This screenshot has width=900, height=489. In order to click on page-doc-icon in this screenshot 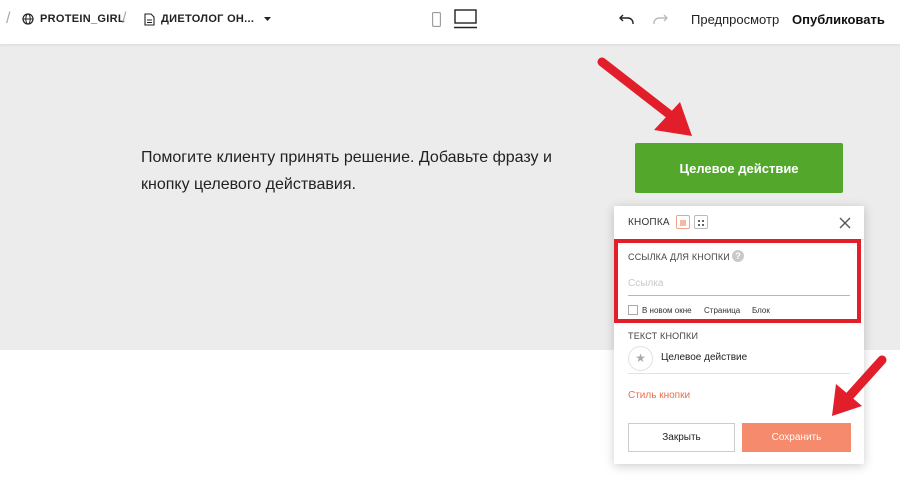, I will do `click(149, 19)`.